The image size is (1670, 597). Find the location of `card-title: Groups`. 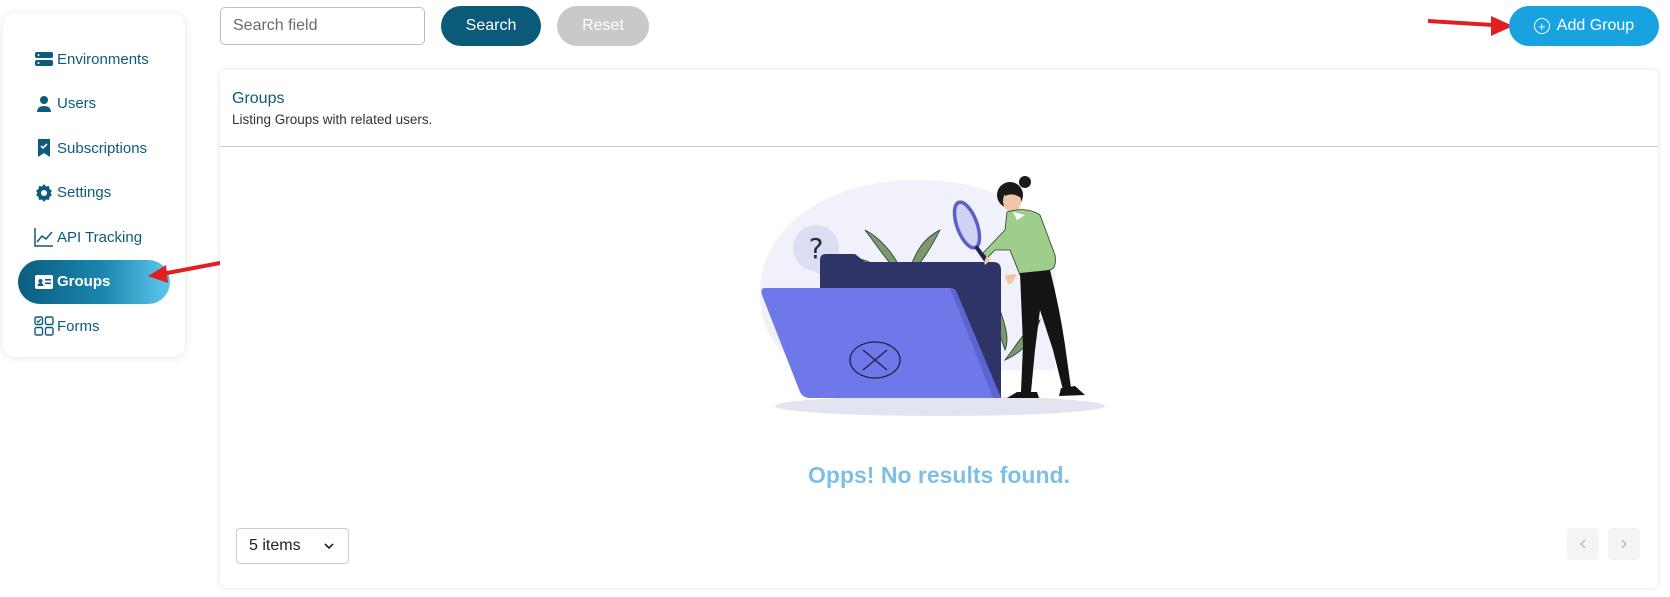

card-title: Groups is located at coordinates (258, 98).